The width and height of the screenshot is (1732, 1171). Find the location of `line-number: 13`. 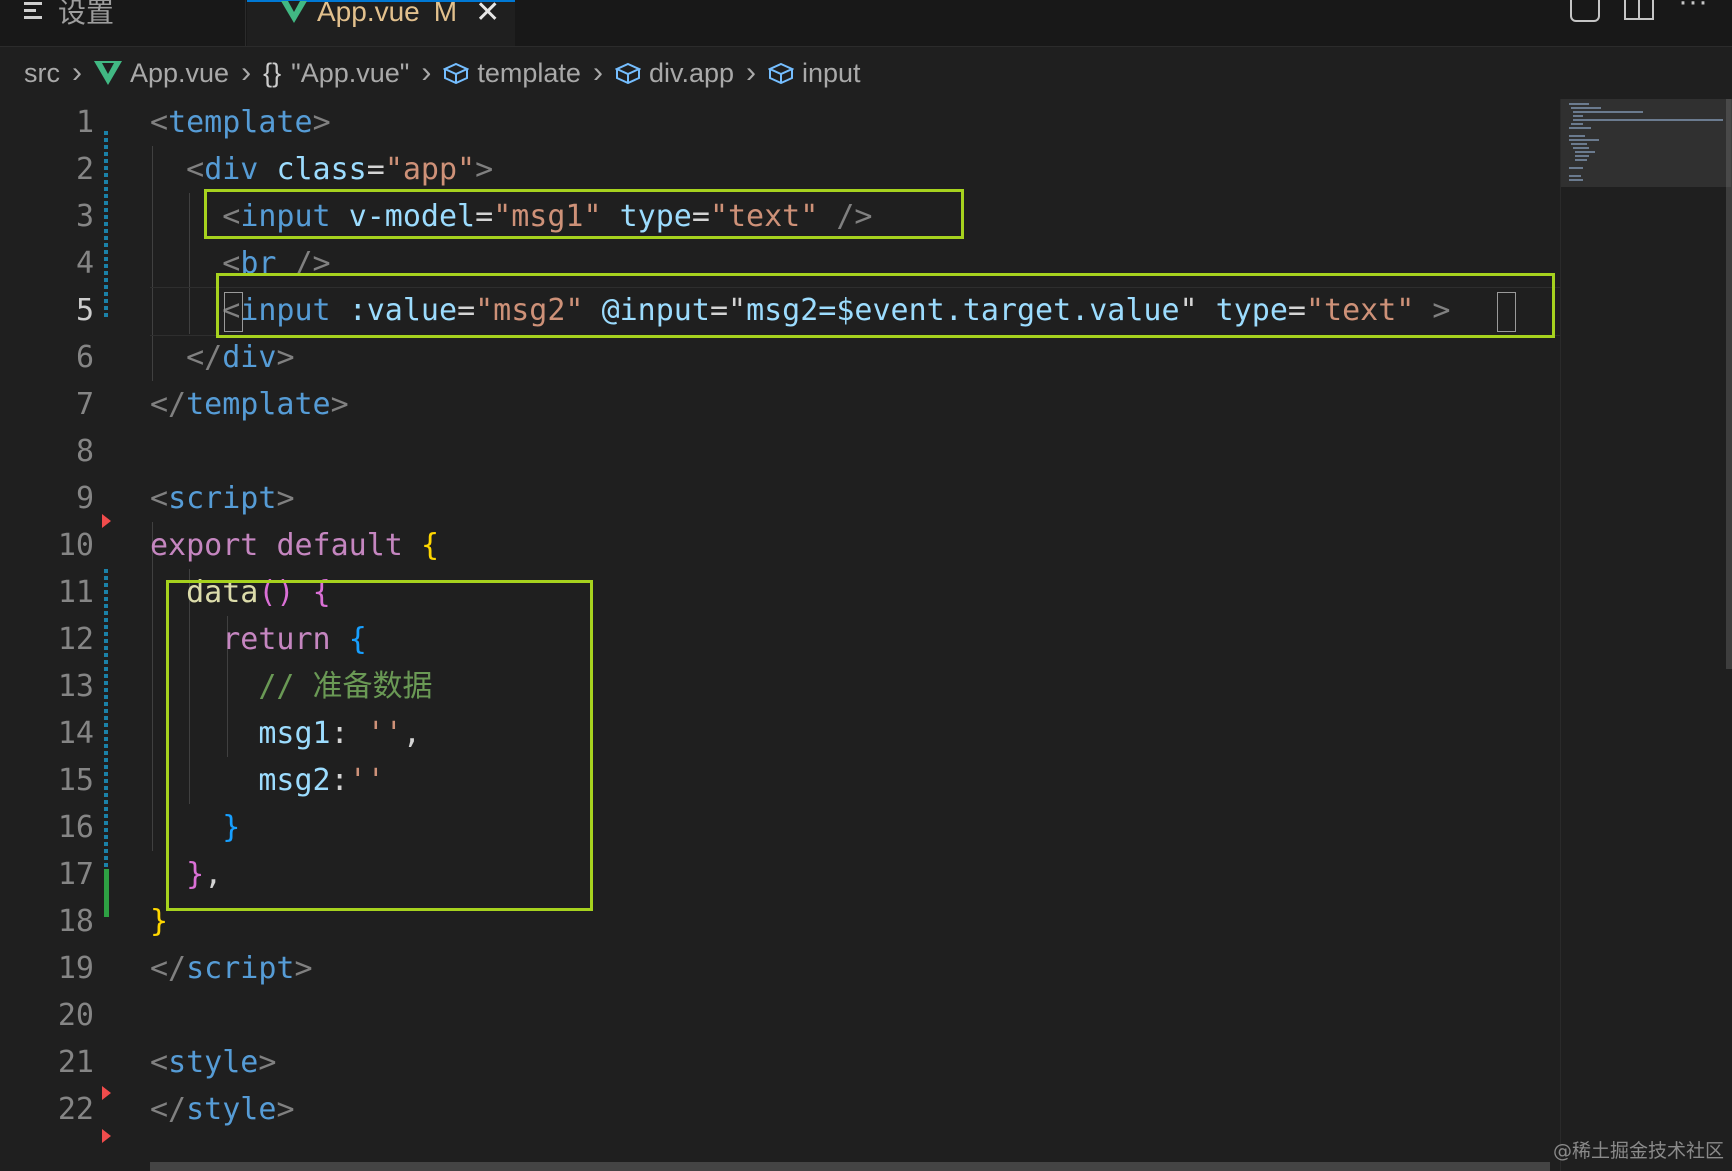

line-number: 13 is located at coordinates (75, 686).